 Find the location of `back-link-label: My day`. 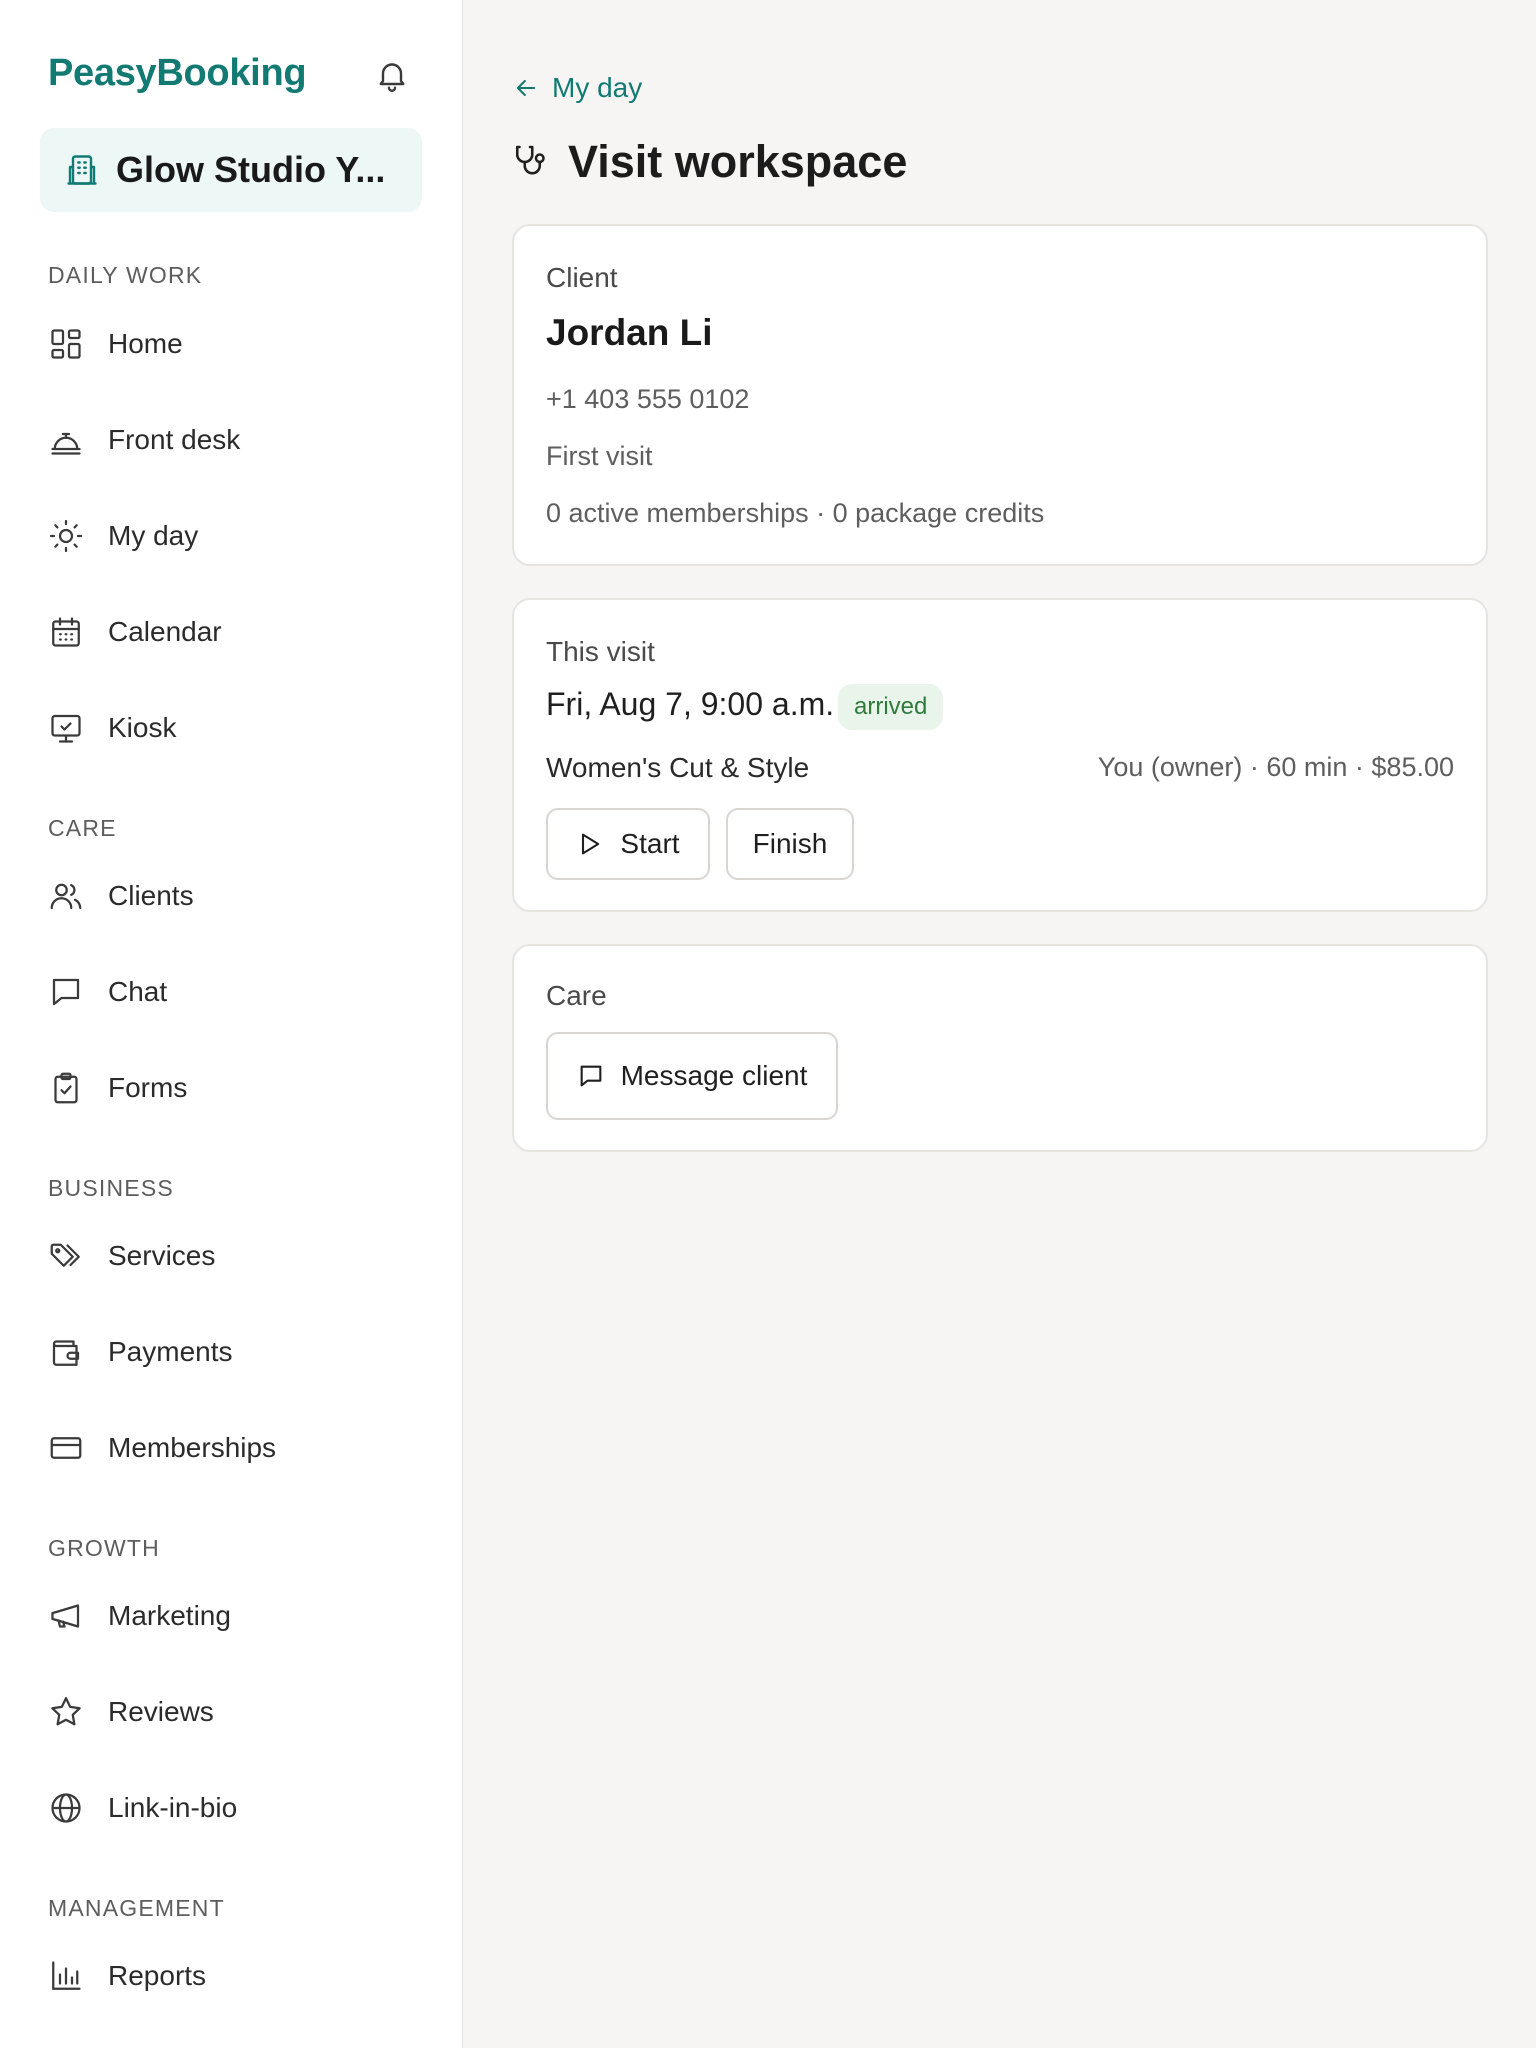

back-link-label: My day is located at coordinates (597, 87).